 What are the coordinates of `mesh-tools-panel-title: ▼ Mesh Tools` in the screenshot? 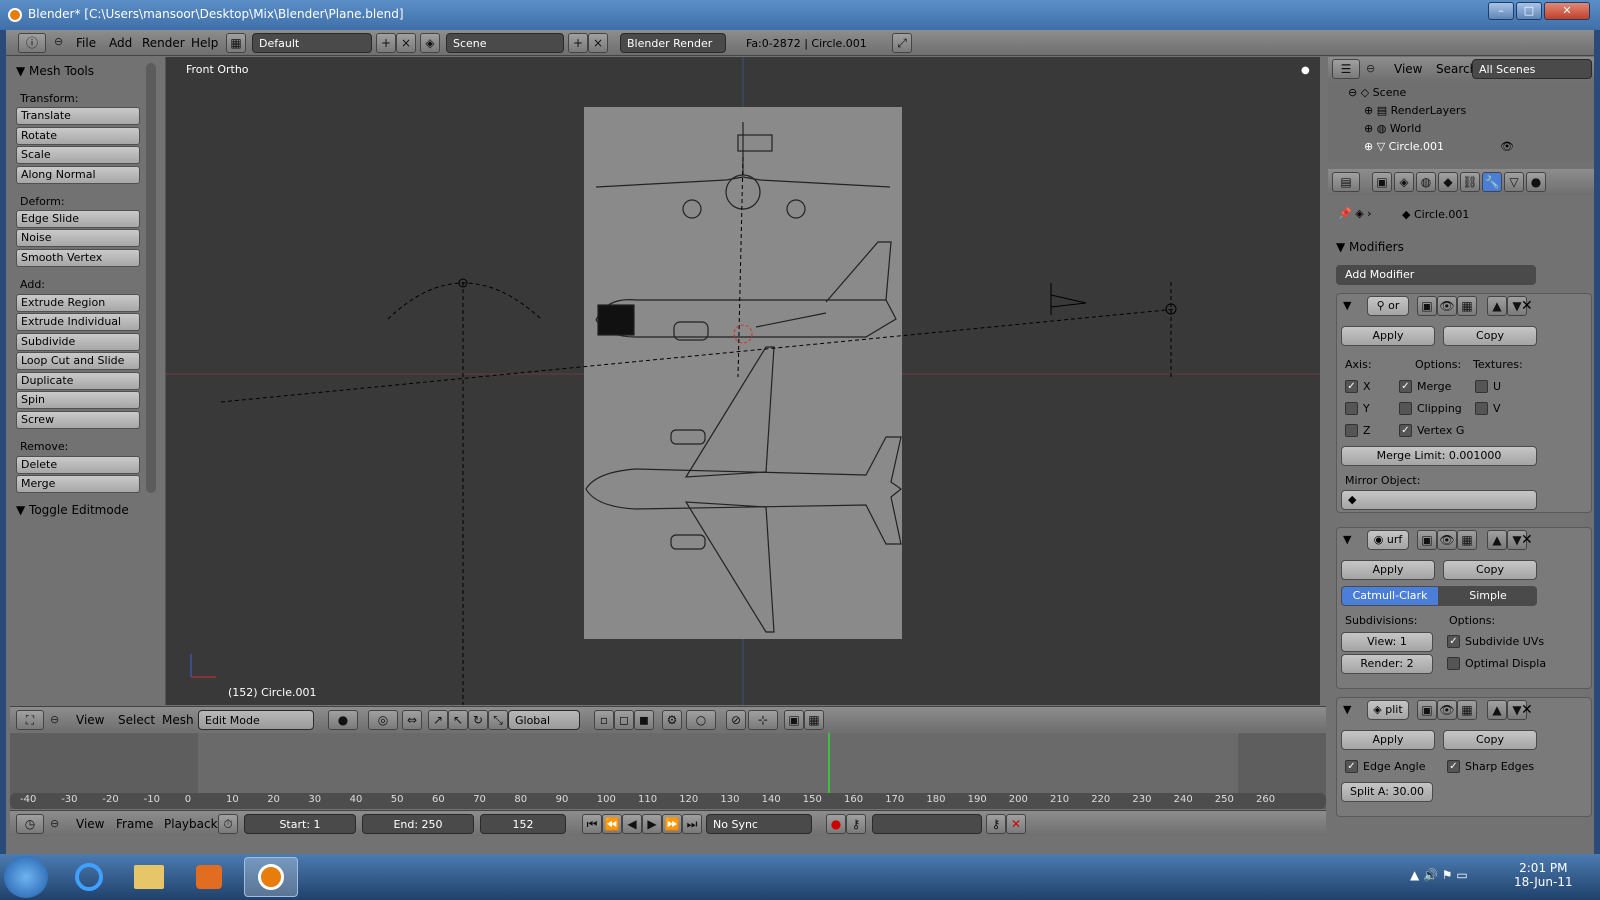 It's located at (55, 71).